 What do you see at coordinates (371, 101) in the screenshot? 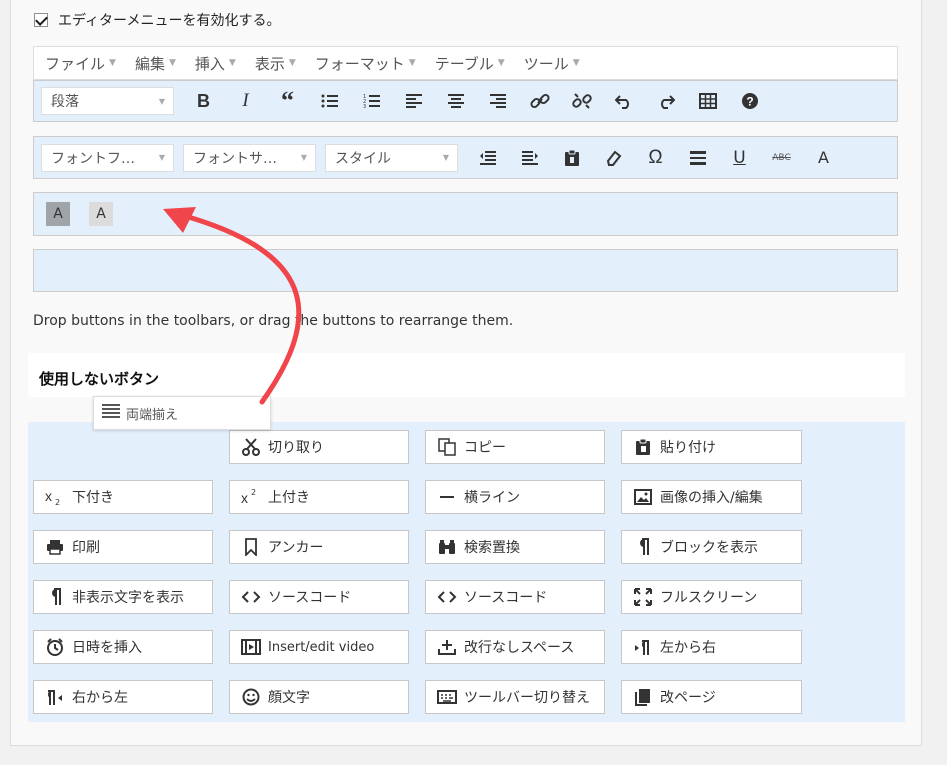
I see `numbered-list-icon: 123` at bounding box center [371, 101].